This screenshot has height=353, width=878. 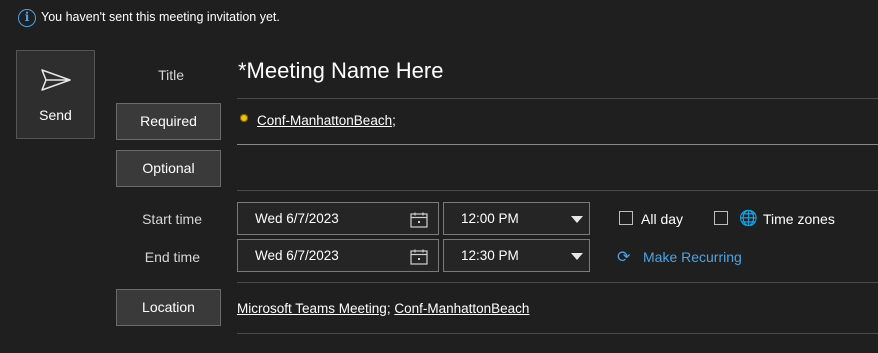 What do you see at coordinates (721, 218) in the screenshot?
I see `time-zones-checkbox` at bounding box center [721, 218].